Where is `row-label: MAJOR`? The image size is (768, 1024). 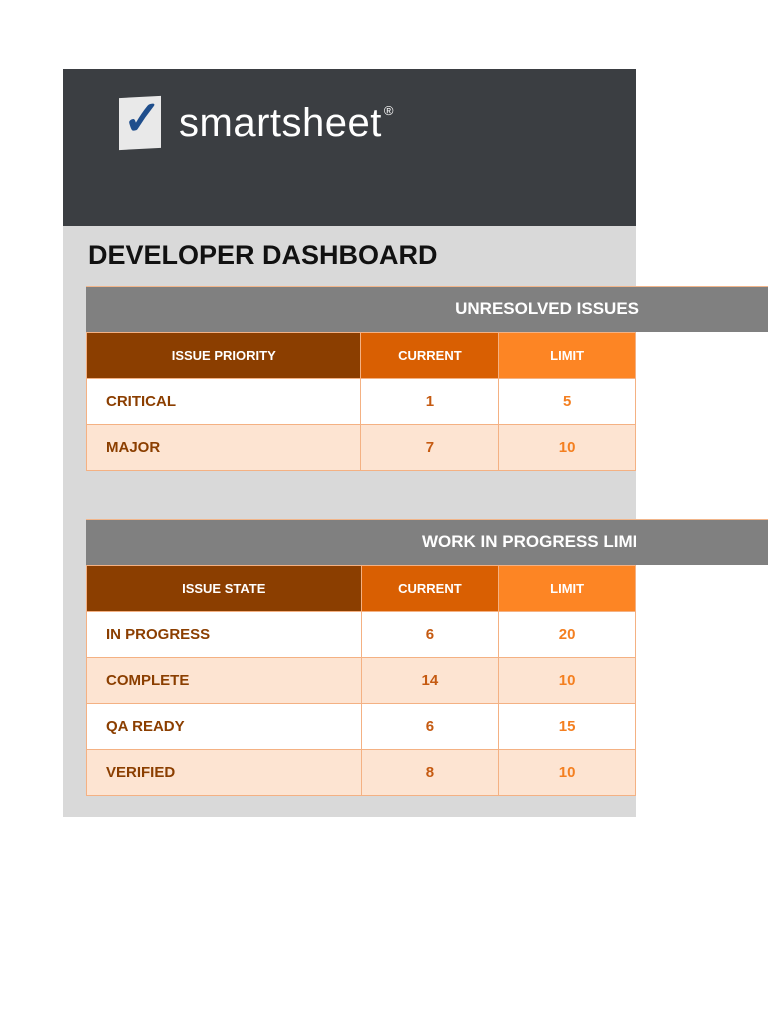
row-label: MAJOR is located at coordinates (223, 447).